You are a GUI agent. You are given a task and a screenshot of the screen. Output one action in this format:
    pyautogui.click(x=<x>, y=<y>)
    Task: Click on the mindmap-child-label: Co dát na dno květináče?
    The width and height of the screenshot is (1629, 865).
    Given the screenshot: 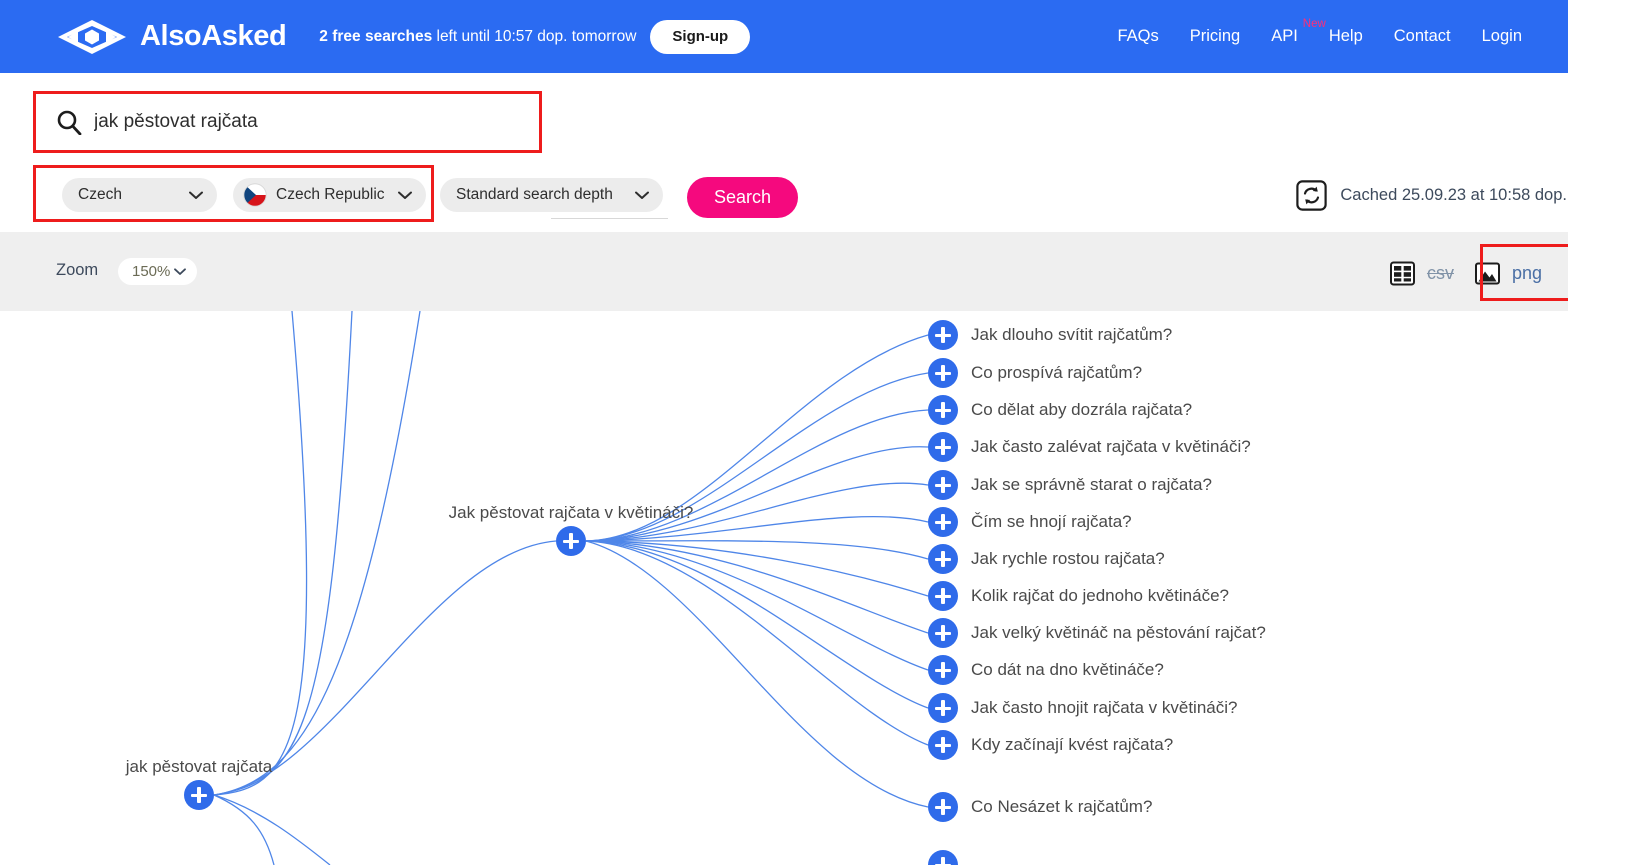 What is the action you would take?
    pyautogui.click(x=1067, y=669)
    